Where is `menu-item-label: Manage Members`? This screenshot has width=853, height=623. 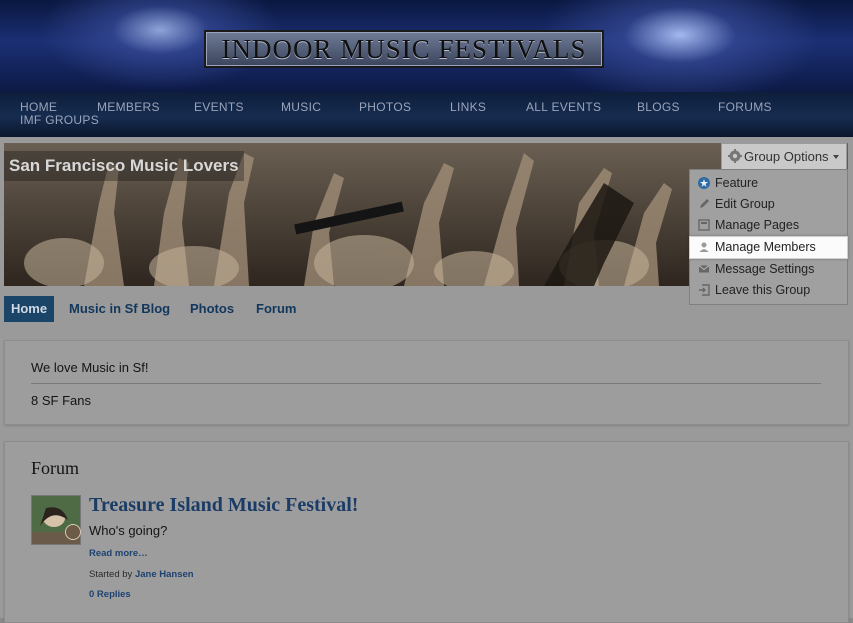
menu-item-label: Manage Members is located at coordinates (765, 247).